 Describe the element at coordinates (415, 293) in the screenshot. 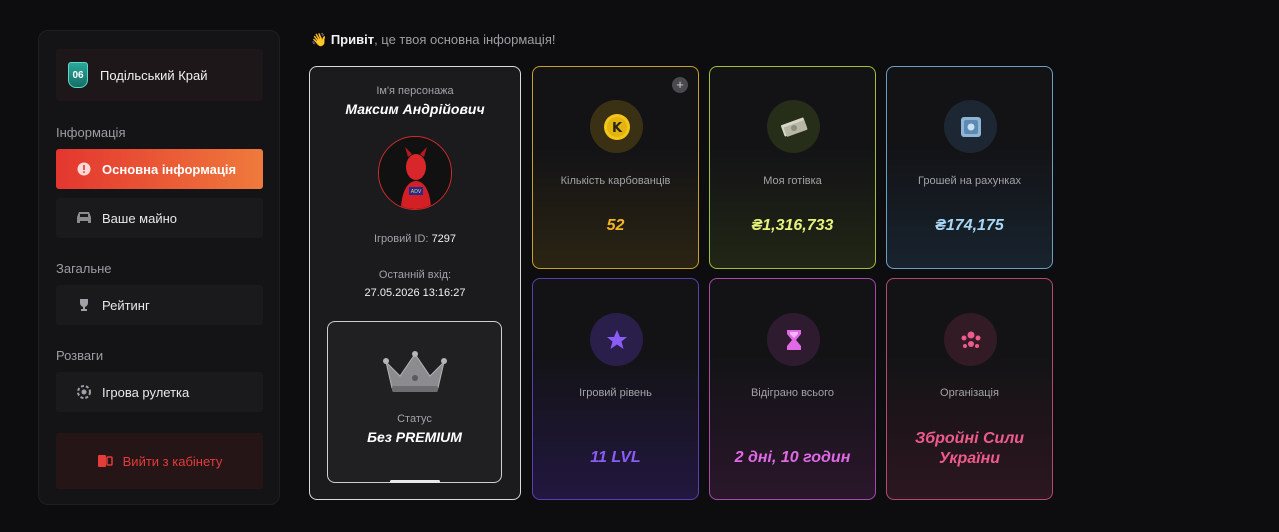

I see `last-login-value: 27.05.2026 13:16:27` at that location.